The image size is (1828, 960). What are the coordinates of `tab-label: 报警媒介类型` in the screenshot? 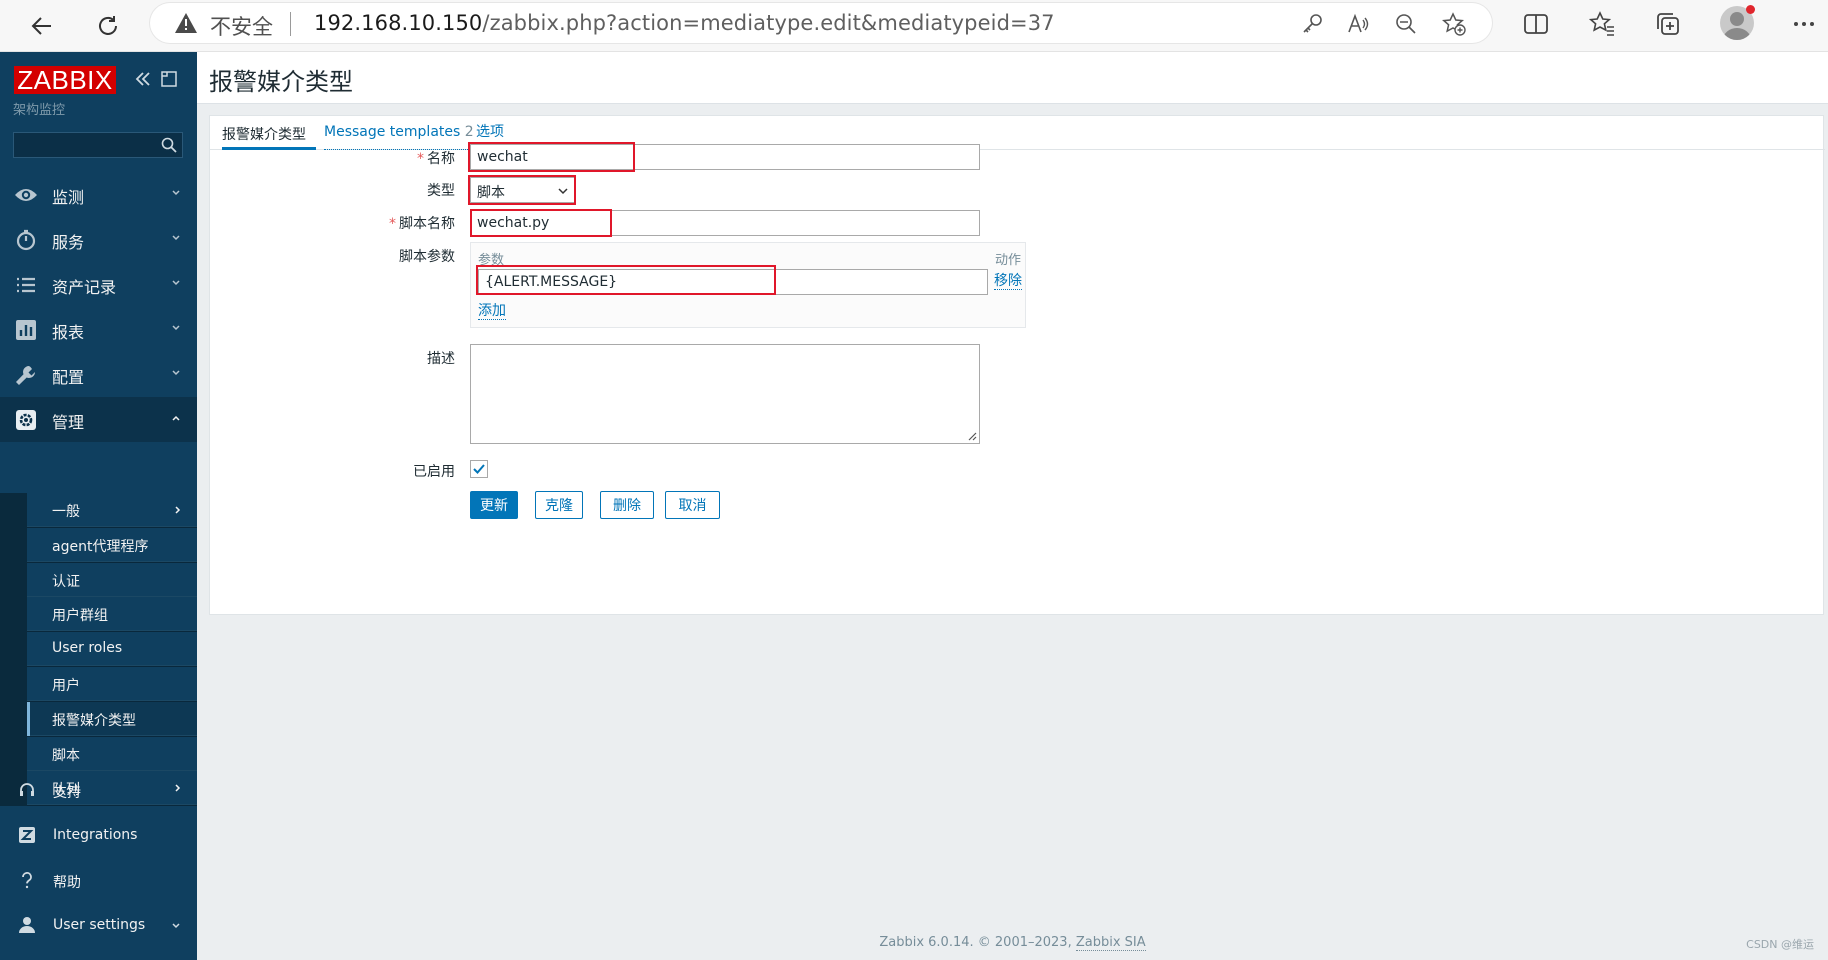 It's located at (264, 135).